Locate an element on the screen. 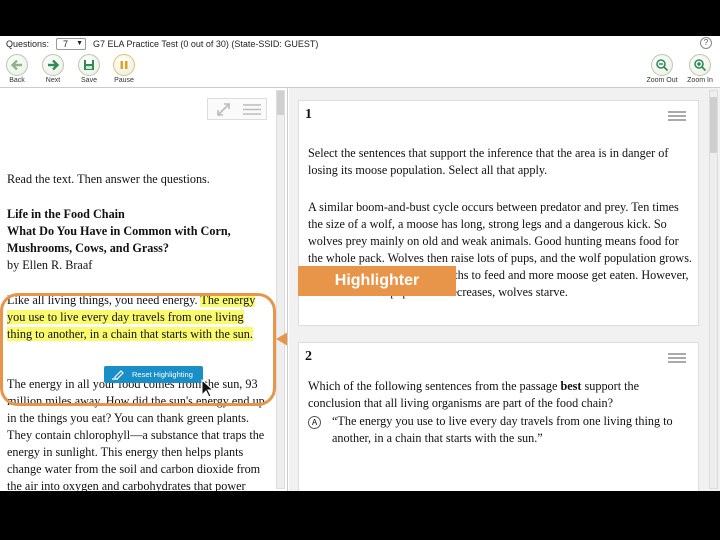 The image size is (720, 540). passage-scrollbar is located at coordinates (280, 289).